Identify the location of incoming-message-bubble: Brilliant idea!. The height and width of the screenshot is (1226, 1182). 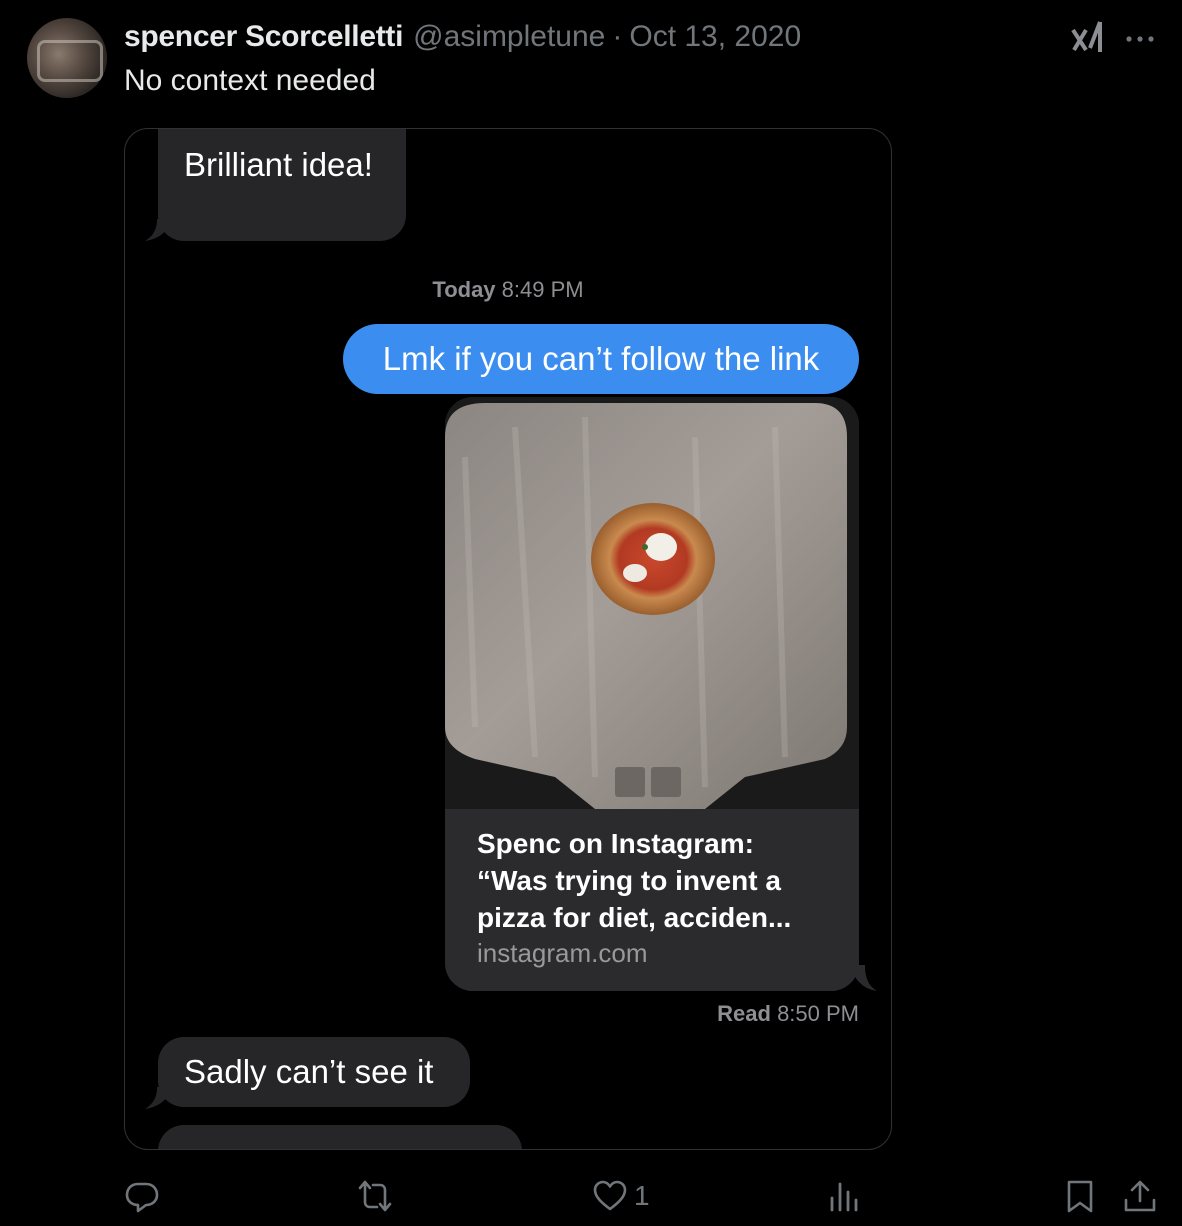
(282, 185).